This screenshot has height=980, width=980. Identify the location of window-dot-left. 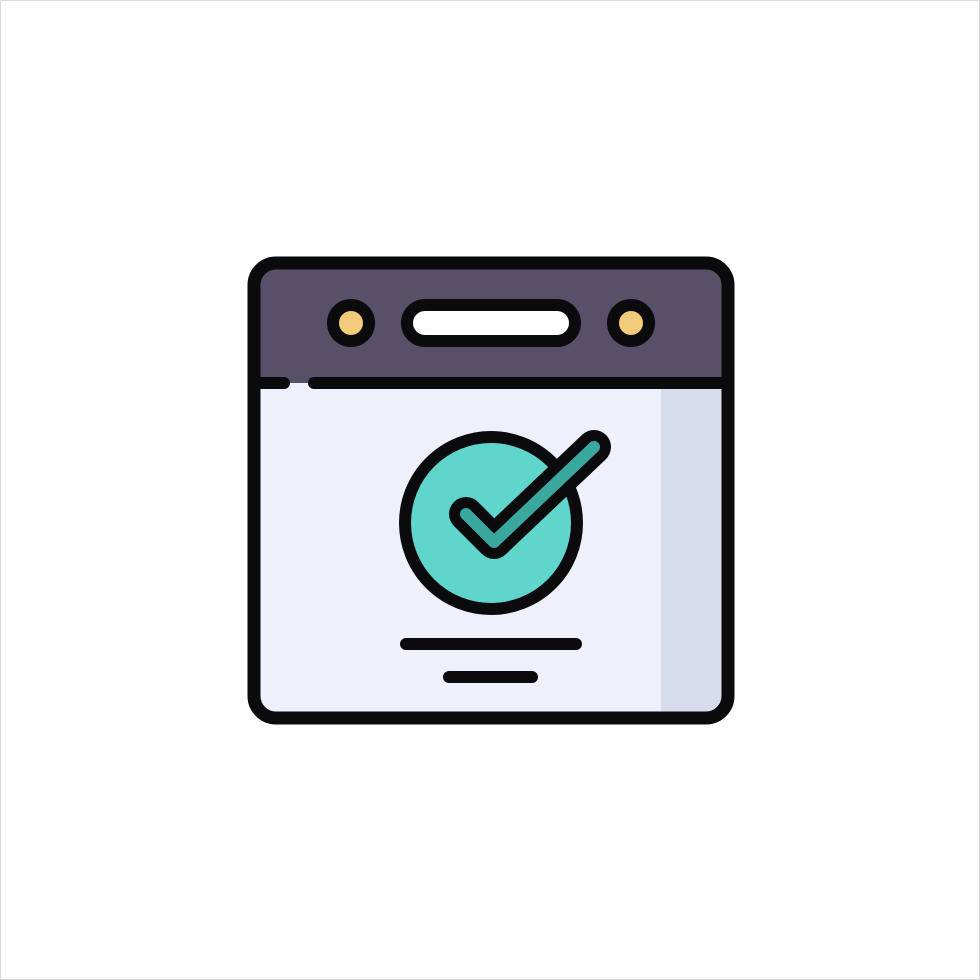
(351, 323).